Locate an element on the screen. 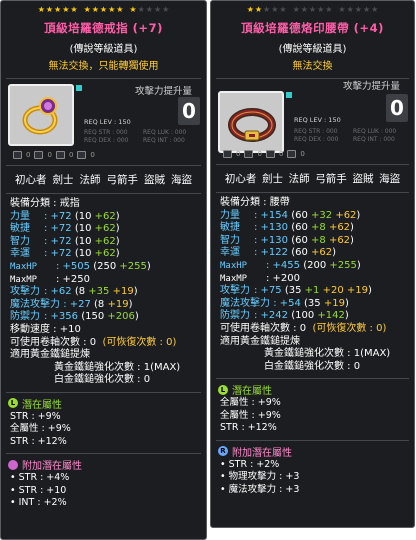 The image size is (416, 540). star-force-row: ★ ★ ★ ★ ★ ★ ★ ★ ★ ★ ★ ★ ★ ★ ★ is located at coordinates (103, 10).